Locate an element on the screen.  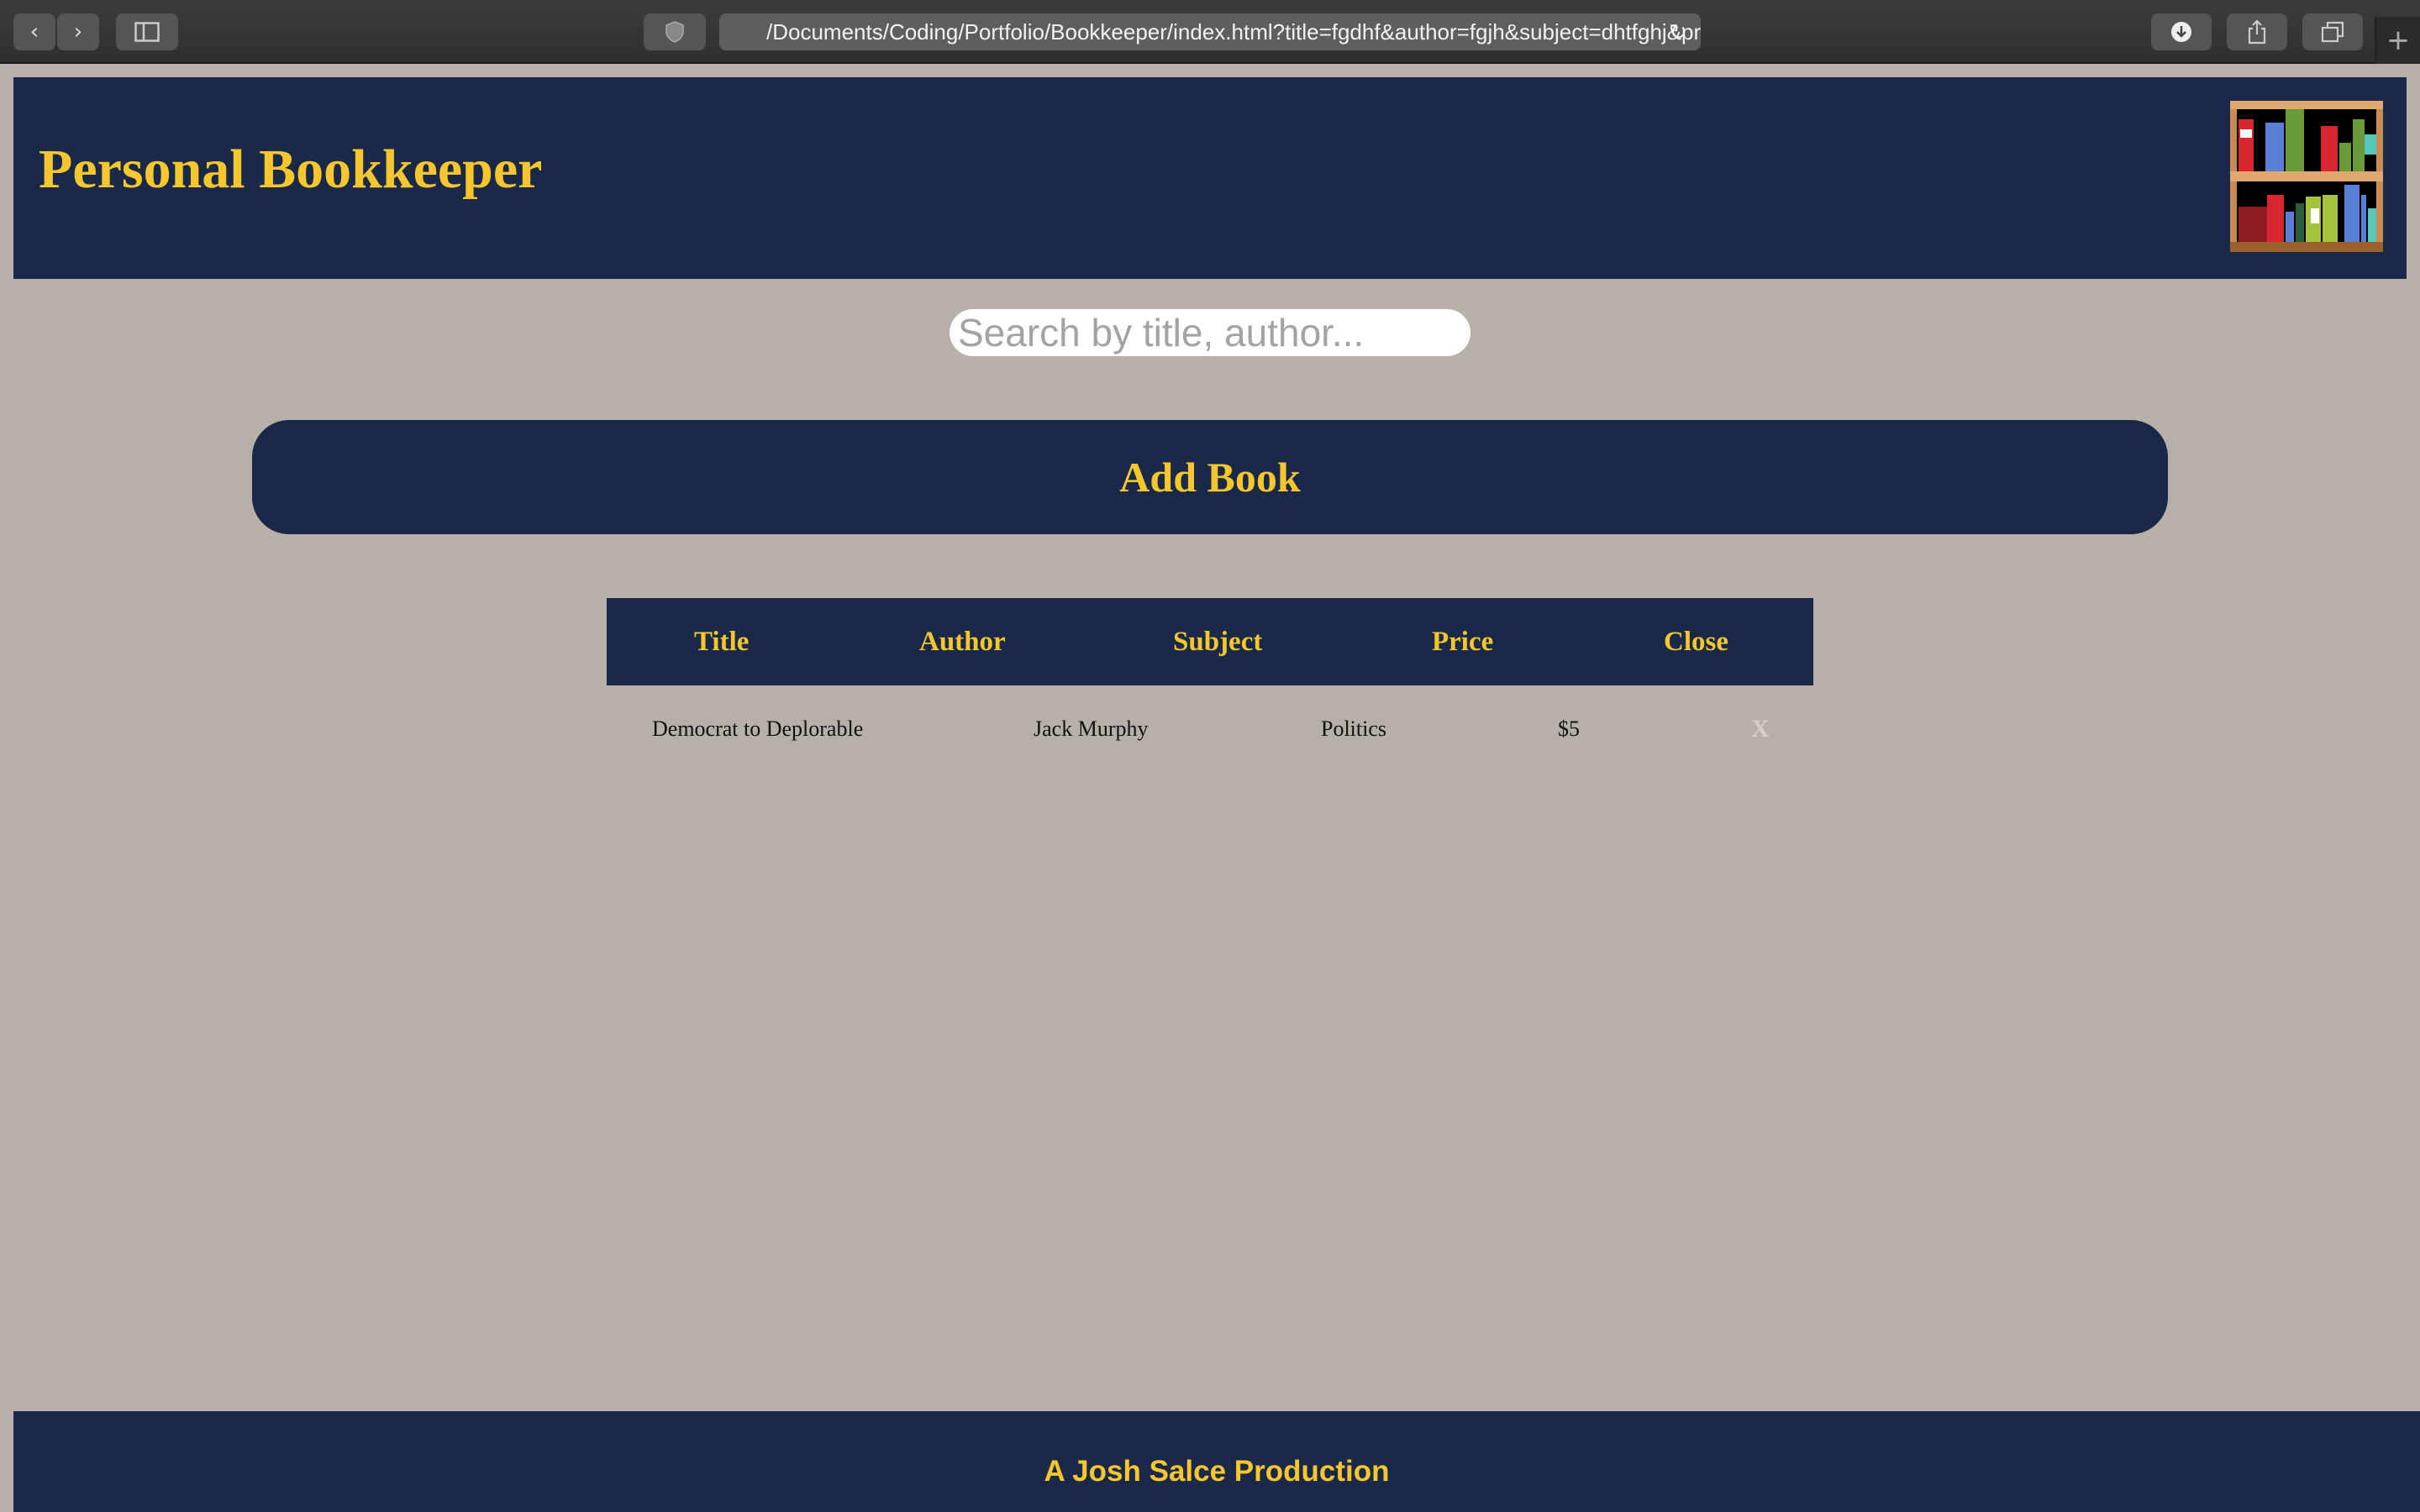
site-header: Personal Bookkeeper is located at coordinates (1210, 178).